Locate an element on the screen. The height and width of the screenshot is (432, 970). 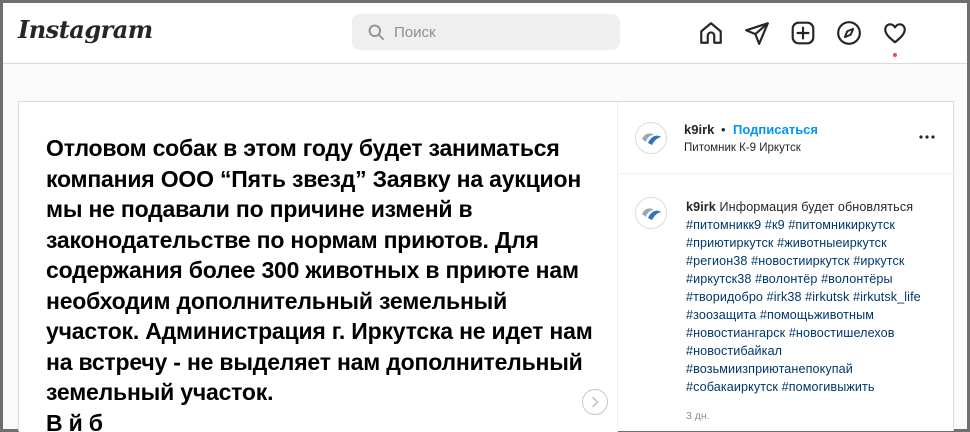
hashtag-link: #помогивыжить is located at coordinates (828, 387).